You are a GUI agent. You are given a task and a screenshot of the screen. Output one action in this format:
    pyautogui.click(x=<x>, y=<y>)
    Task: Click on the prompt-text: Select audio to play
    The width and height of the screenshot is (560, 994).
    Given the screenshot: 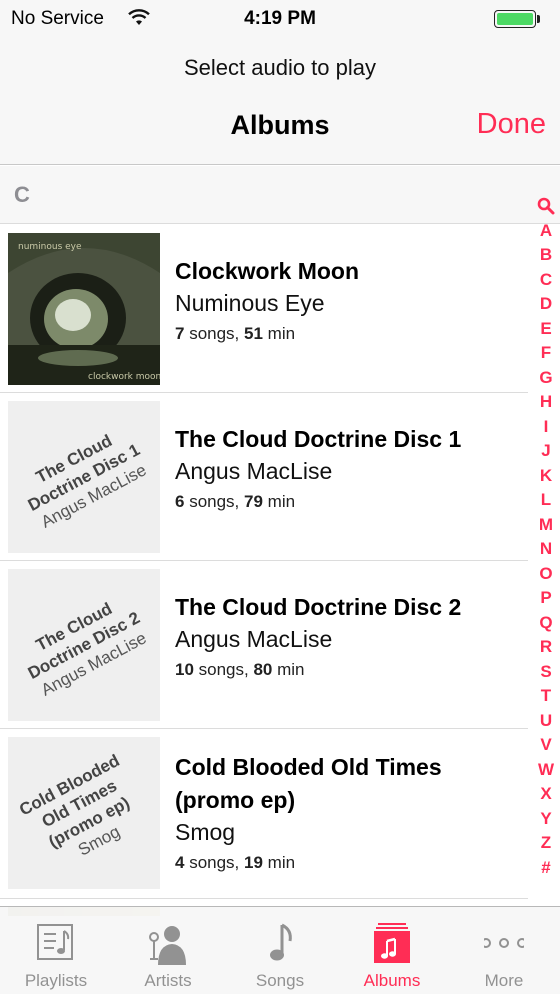 What is the action you would take?
    pyautogui.click(x=280, y=67)
    